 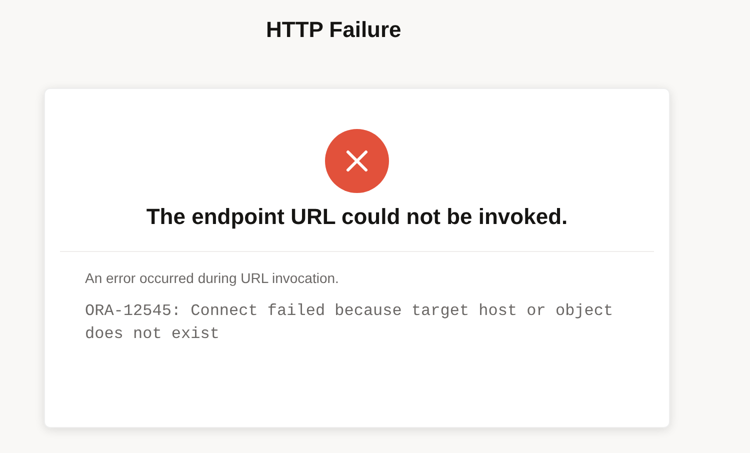 I want to click on error-message: An error occurred during URL invocation., so click(x=212, y=278).